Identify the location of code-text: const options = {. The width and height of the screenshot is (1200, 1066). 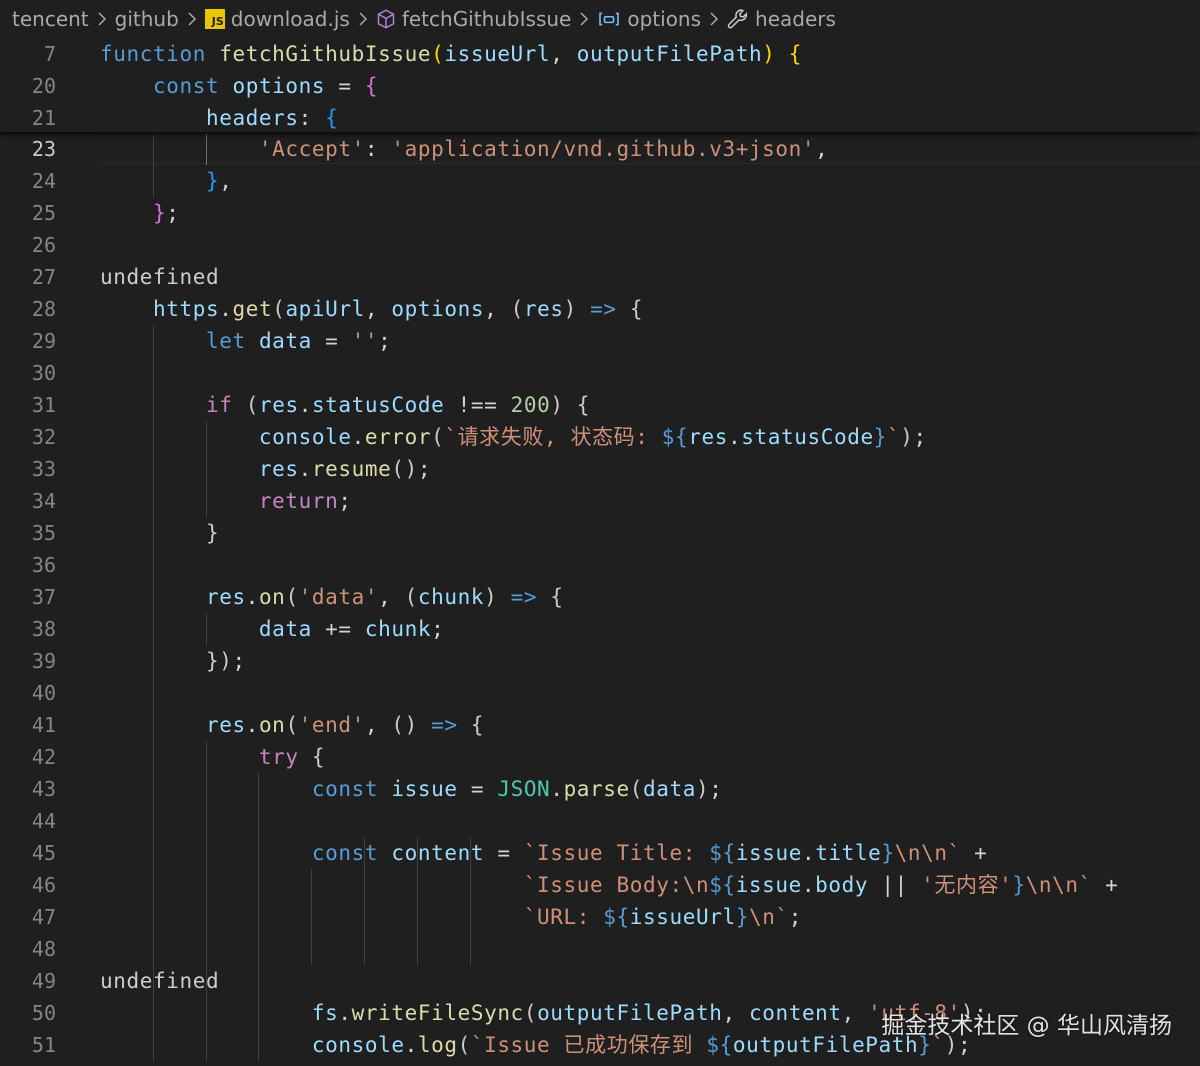
(265, 86).